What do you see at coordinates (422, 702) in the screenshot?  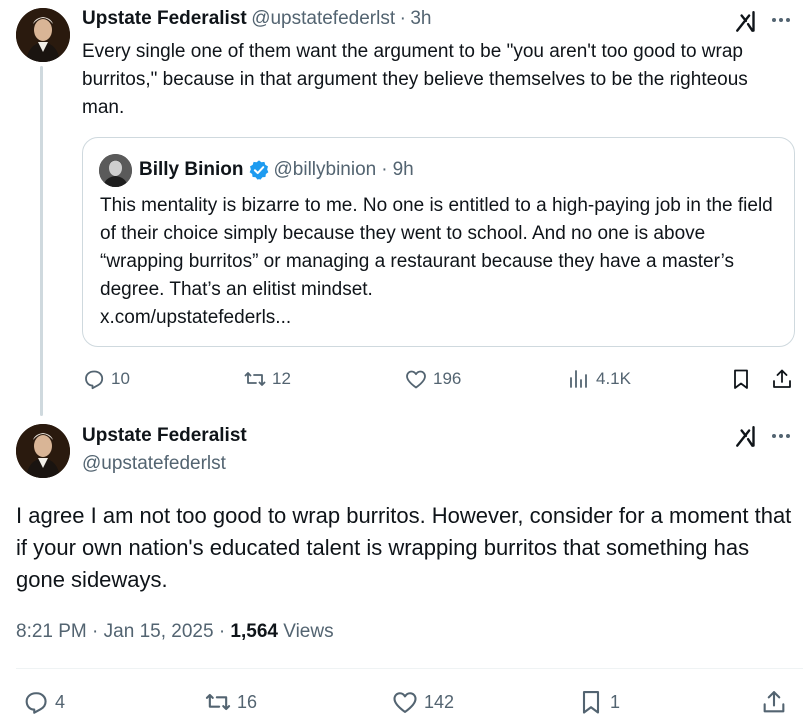 I see `like-button: 142` at bounding box center [422, 702].